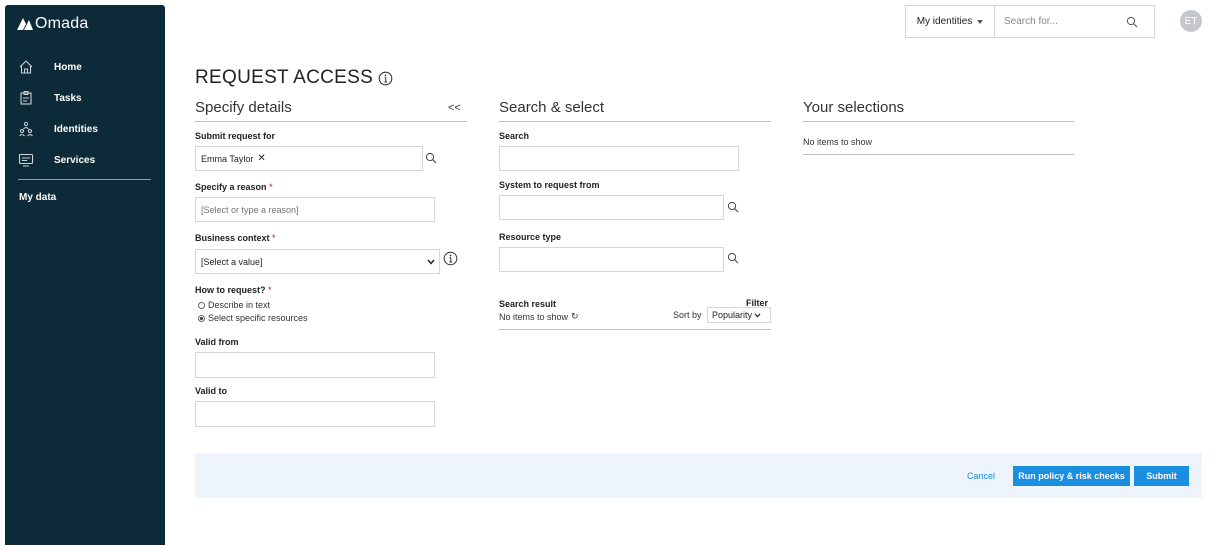  Describe the element at coordinates (854, 107) in the screenshot. I see `your-selections-heading: Your selections` at that location.